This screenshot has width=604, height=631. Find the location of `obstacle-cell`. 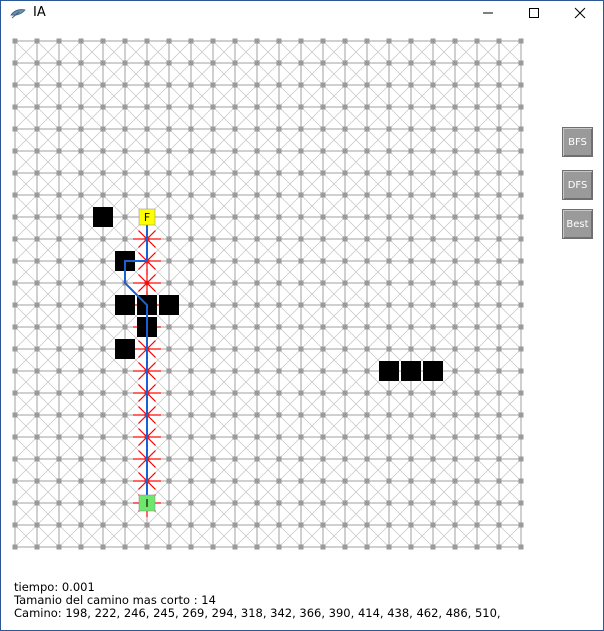

obstacle-cell is located at coordinates (433, 371).